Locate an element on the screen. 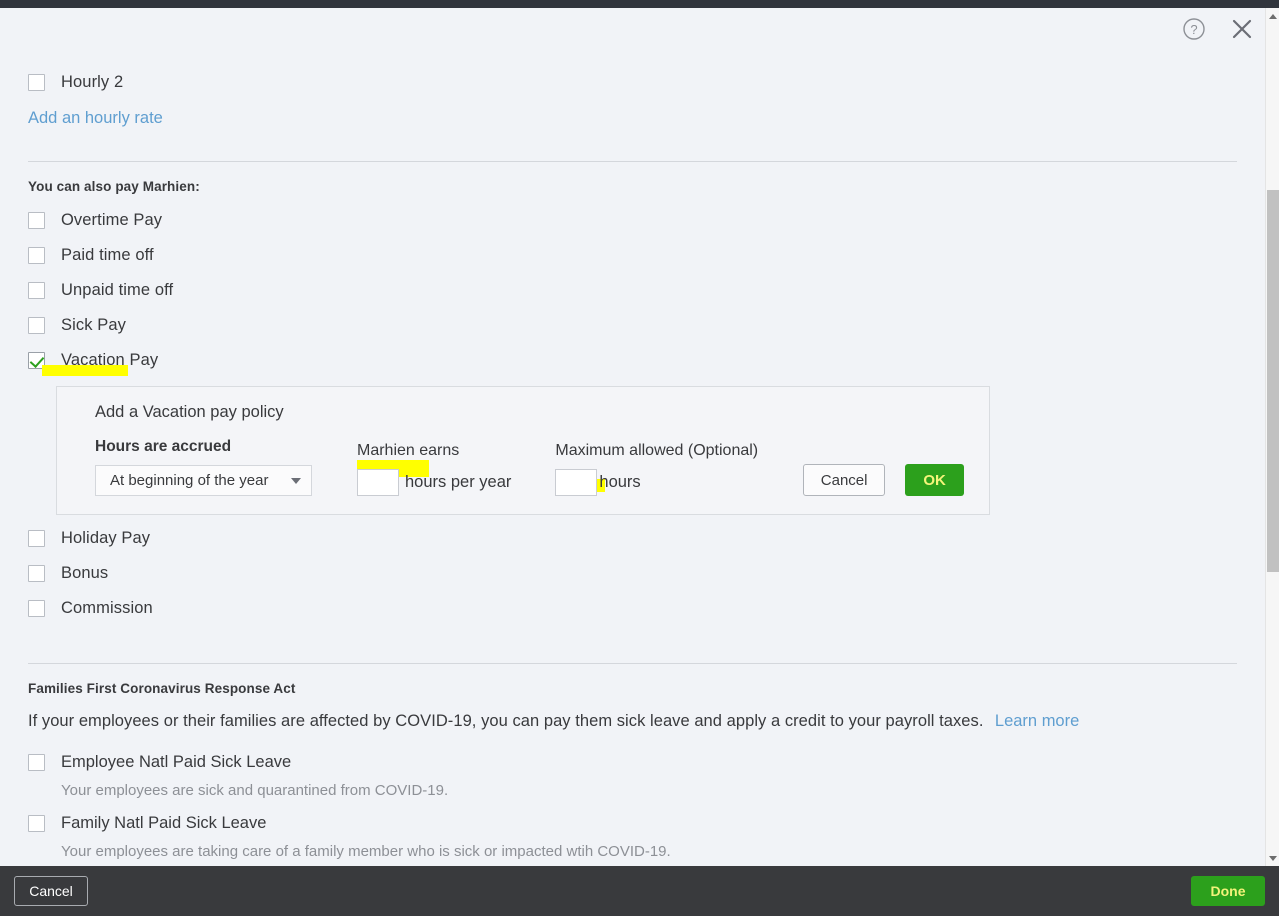 This screenshot has height=916, width=1279. checkbox-row-bonus: Bonus is located at coordinates (632, 573).